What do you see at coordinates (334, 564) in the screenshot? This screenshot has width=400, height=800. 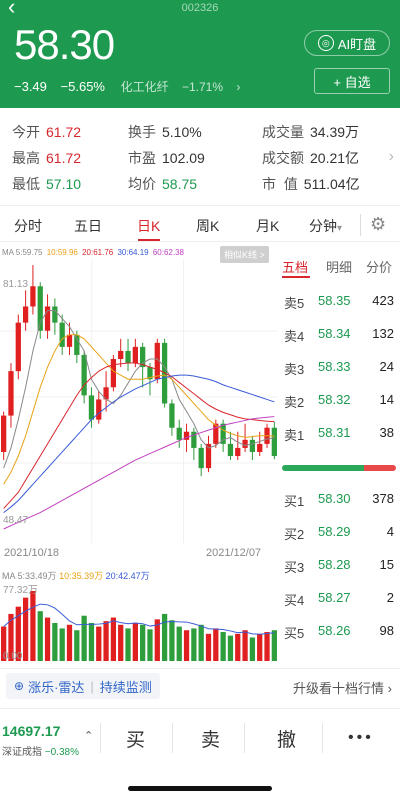 I see `level-price: 58.28` at bounding box center [334, 564].